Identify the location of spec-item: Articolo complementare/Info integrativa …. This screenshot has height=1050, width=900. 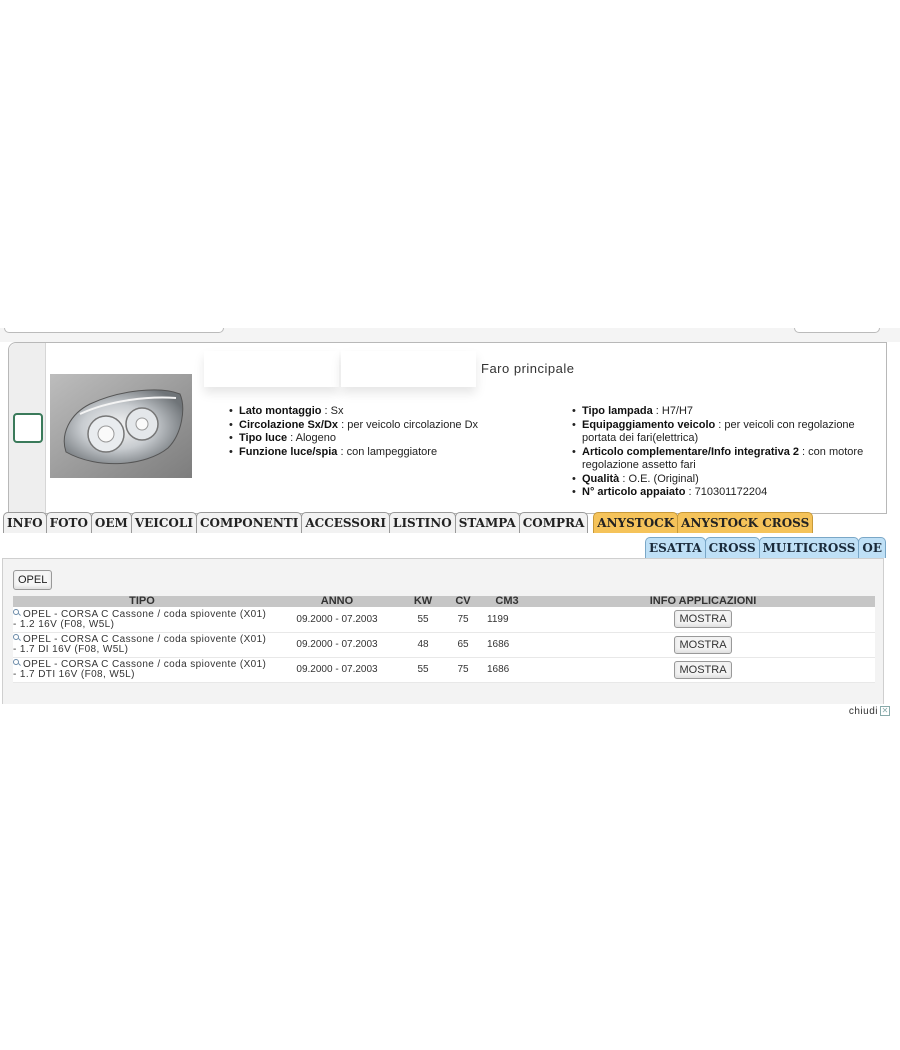
(728, 459).